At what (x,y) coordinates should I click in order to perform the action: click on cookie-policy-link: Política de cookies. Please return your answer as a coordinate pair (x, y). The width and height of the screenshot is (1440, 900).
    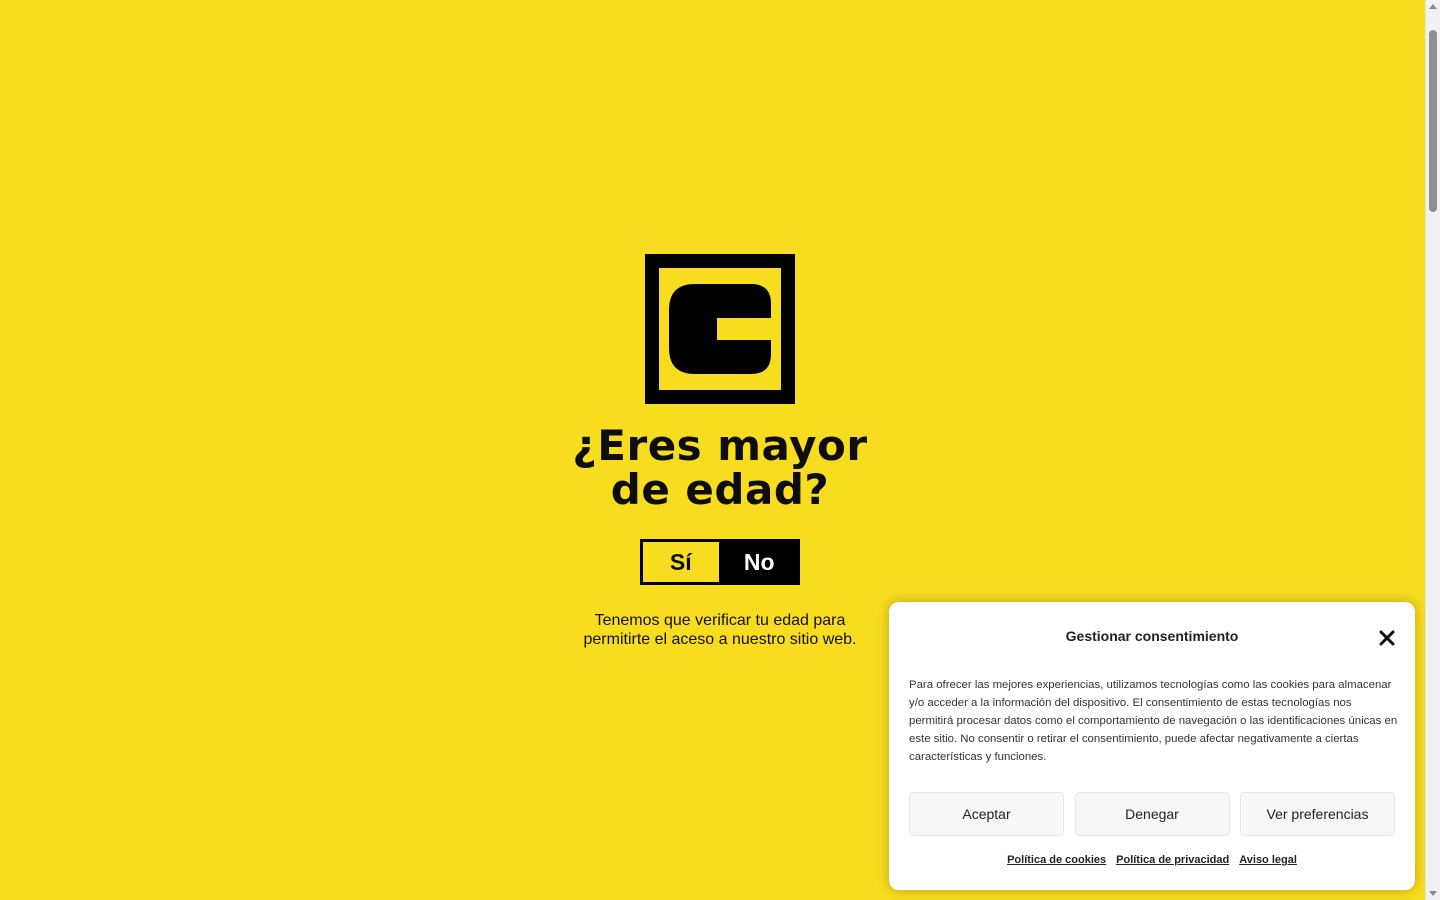
    Looking at the image, I should click on (1056, 860).